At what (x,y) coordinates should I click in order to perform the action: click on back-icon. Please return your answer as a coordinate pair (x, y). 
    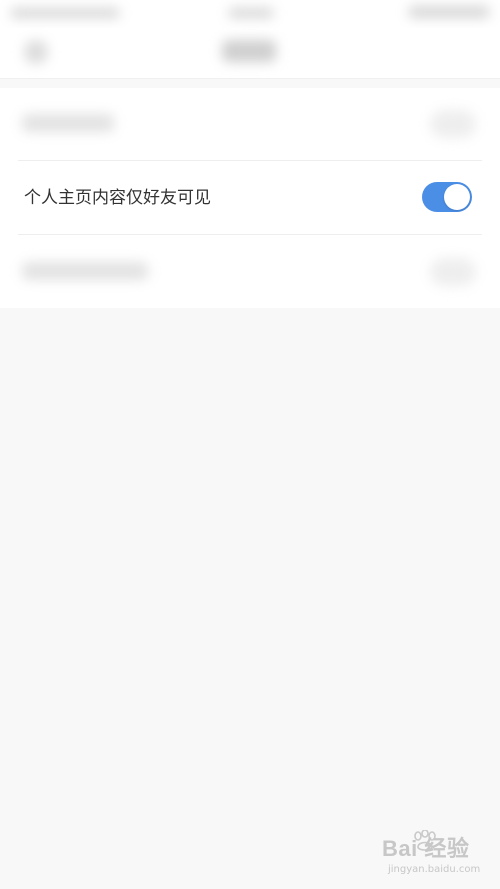
    Looking at the image, I should click on (36, 52).